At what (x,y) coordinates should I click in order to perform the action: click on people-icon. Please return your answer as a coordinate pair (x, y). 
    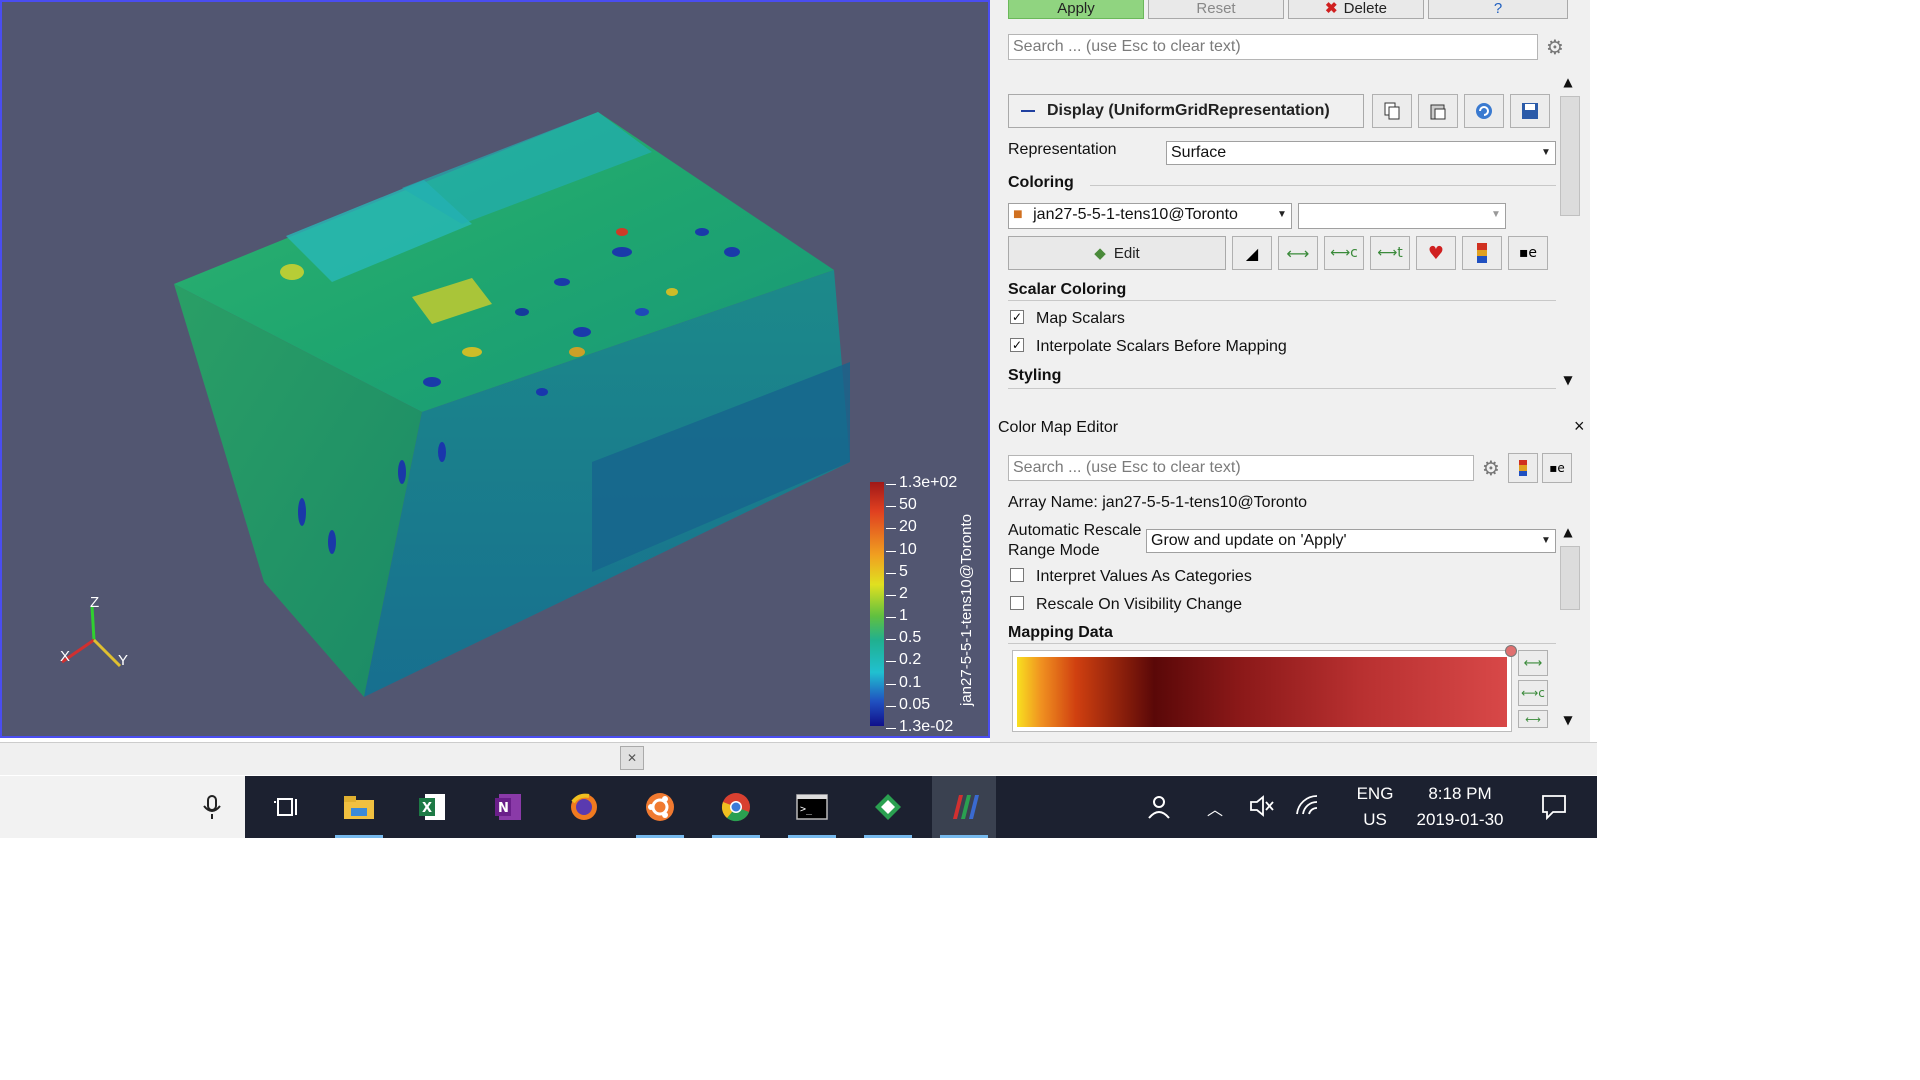
    Looking at the image, I should click on (1160, 807).